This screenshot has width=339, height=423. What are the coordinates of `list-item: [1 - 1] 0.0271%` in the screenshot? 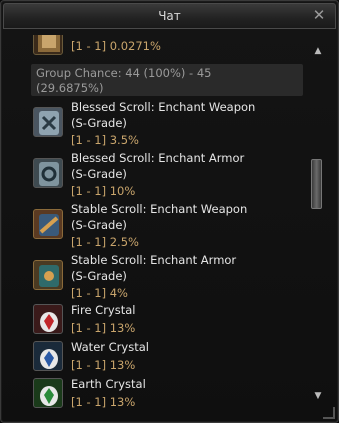 It's located at (167, 47).